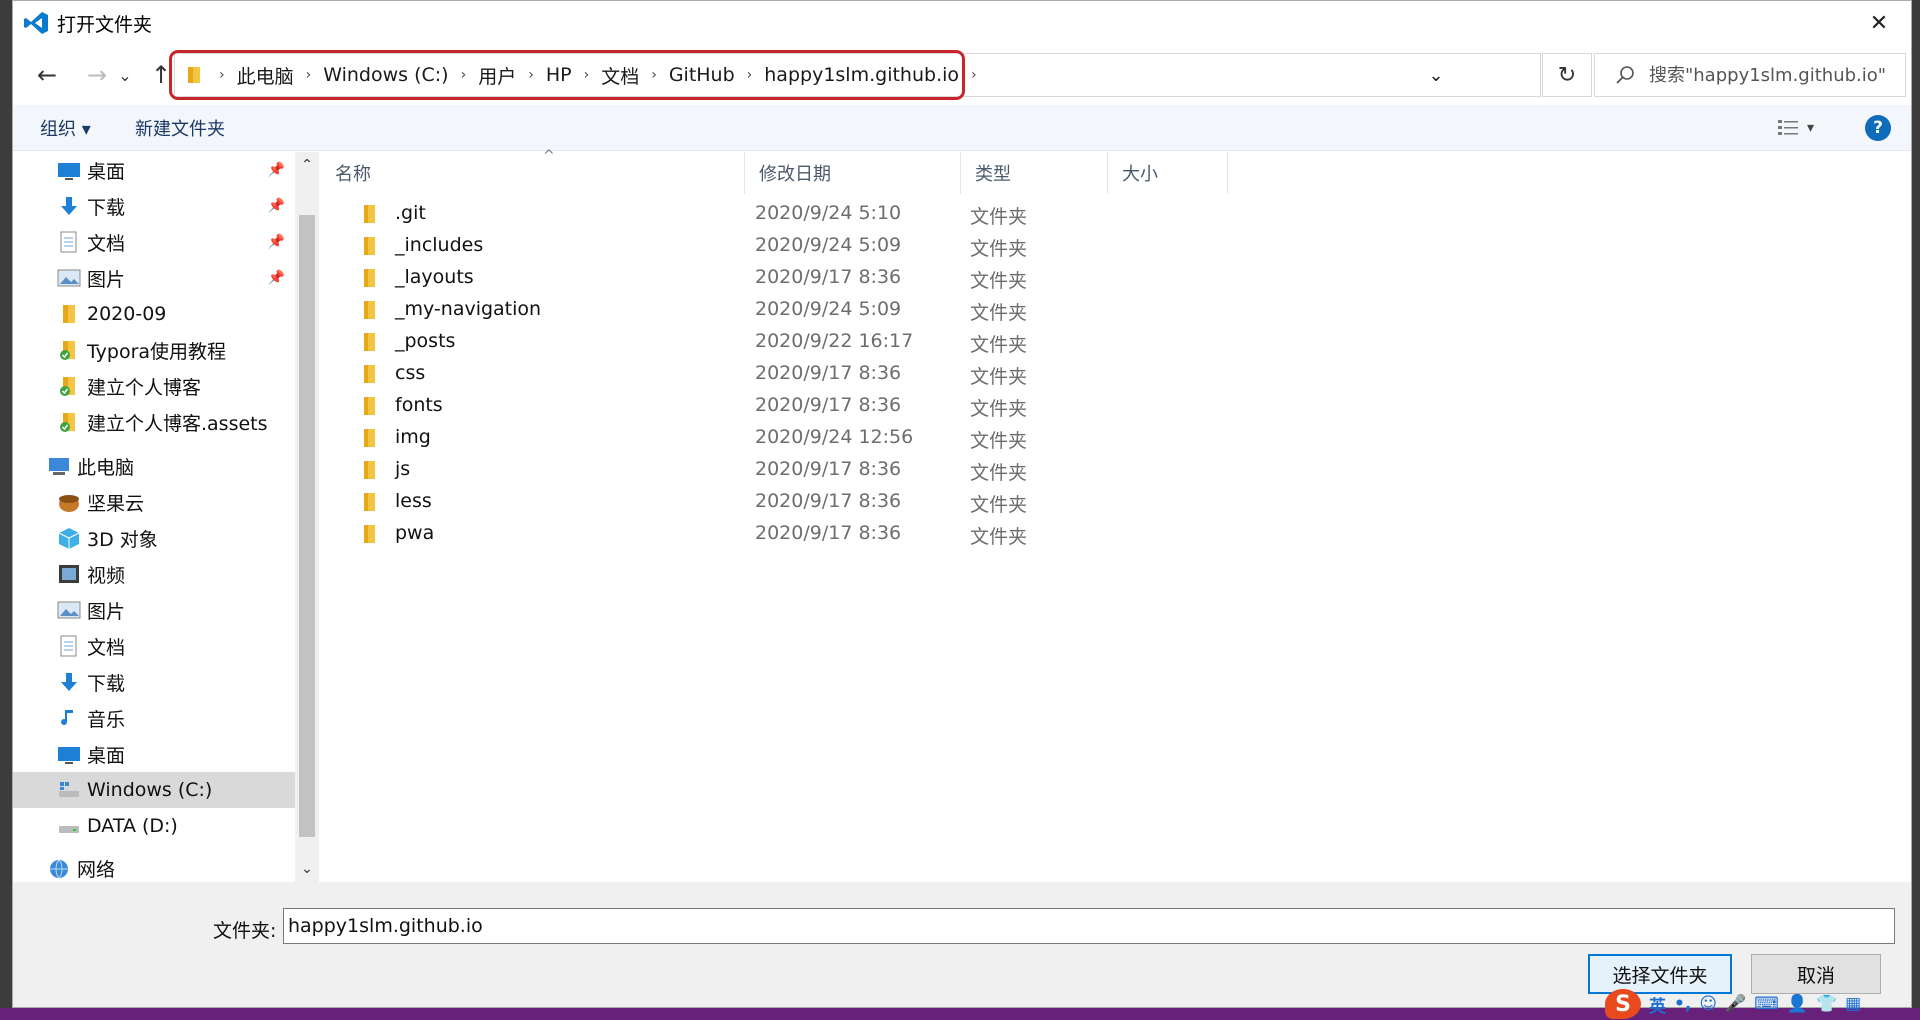 This screenshot has width=1920, height=1020. Describe the element at coordinates (265, 75) in the screenshot. I see `breadcrumb-this-pc: 此电脑` at that location.